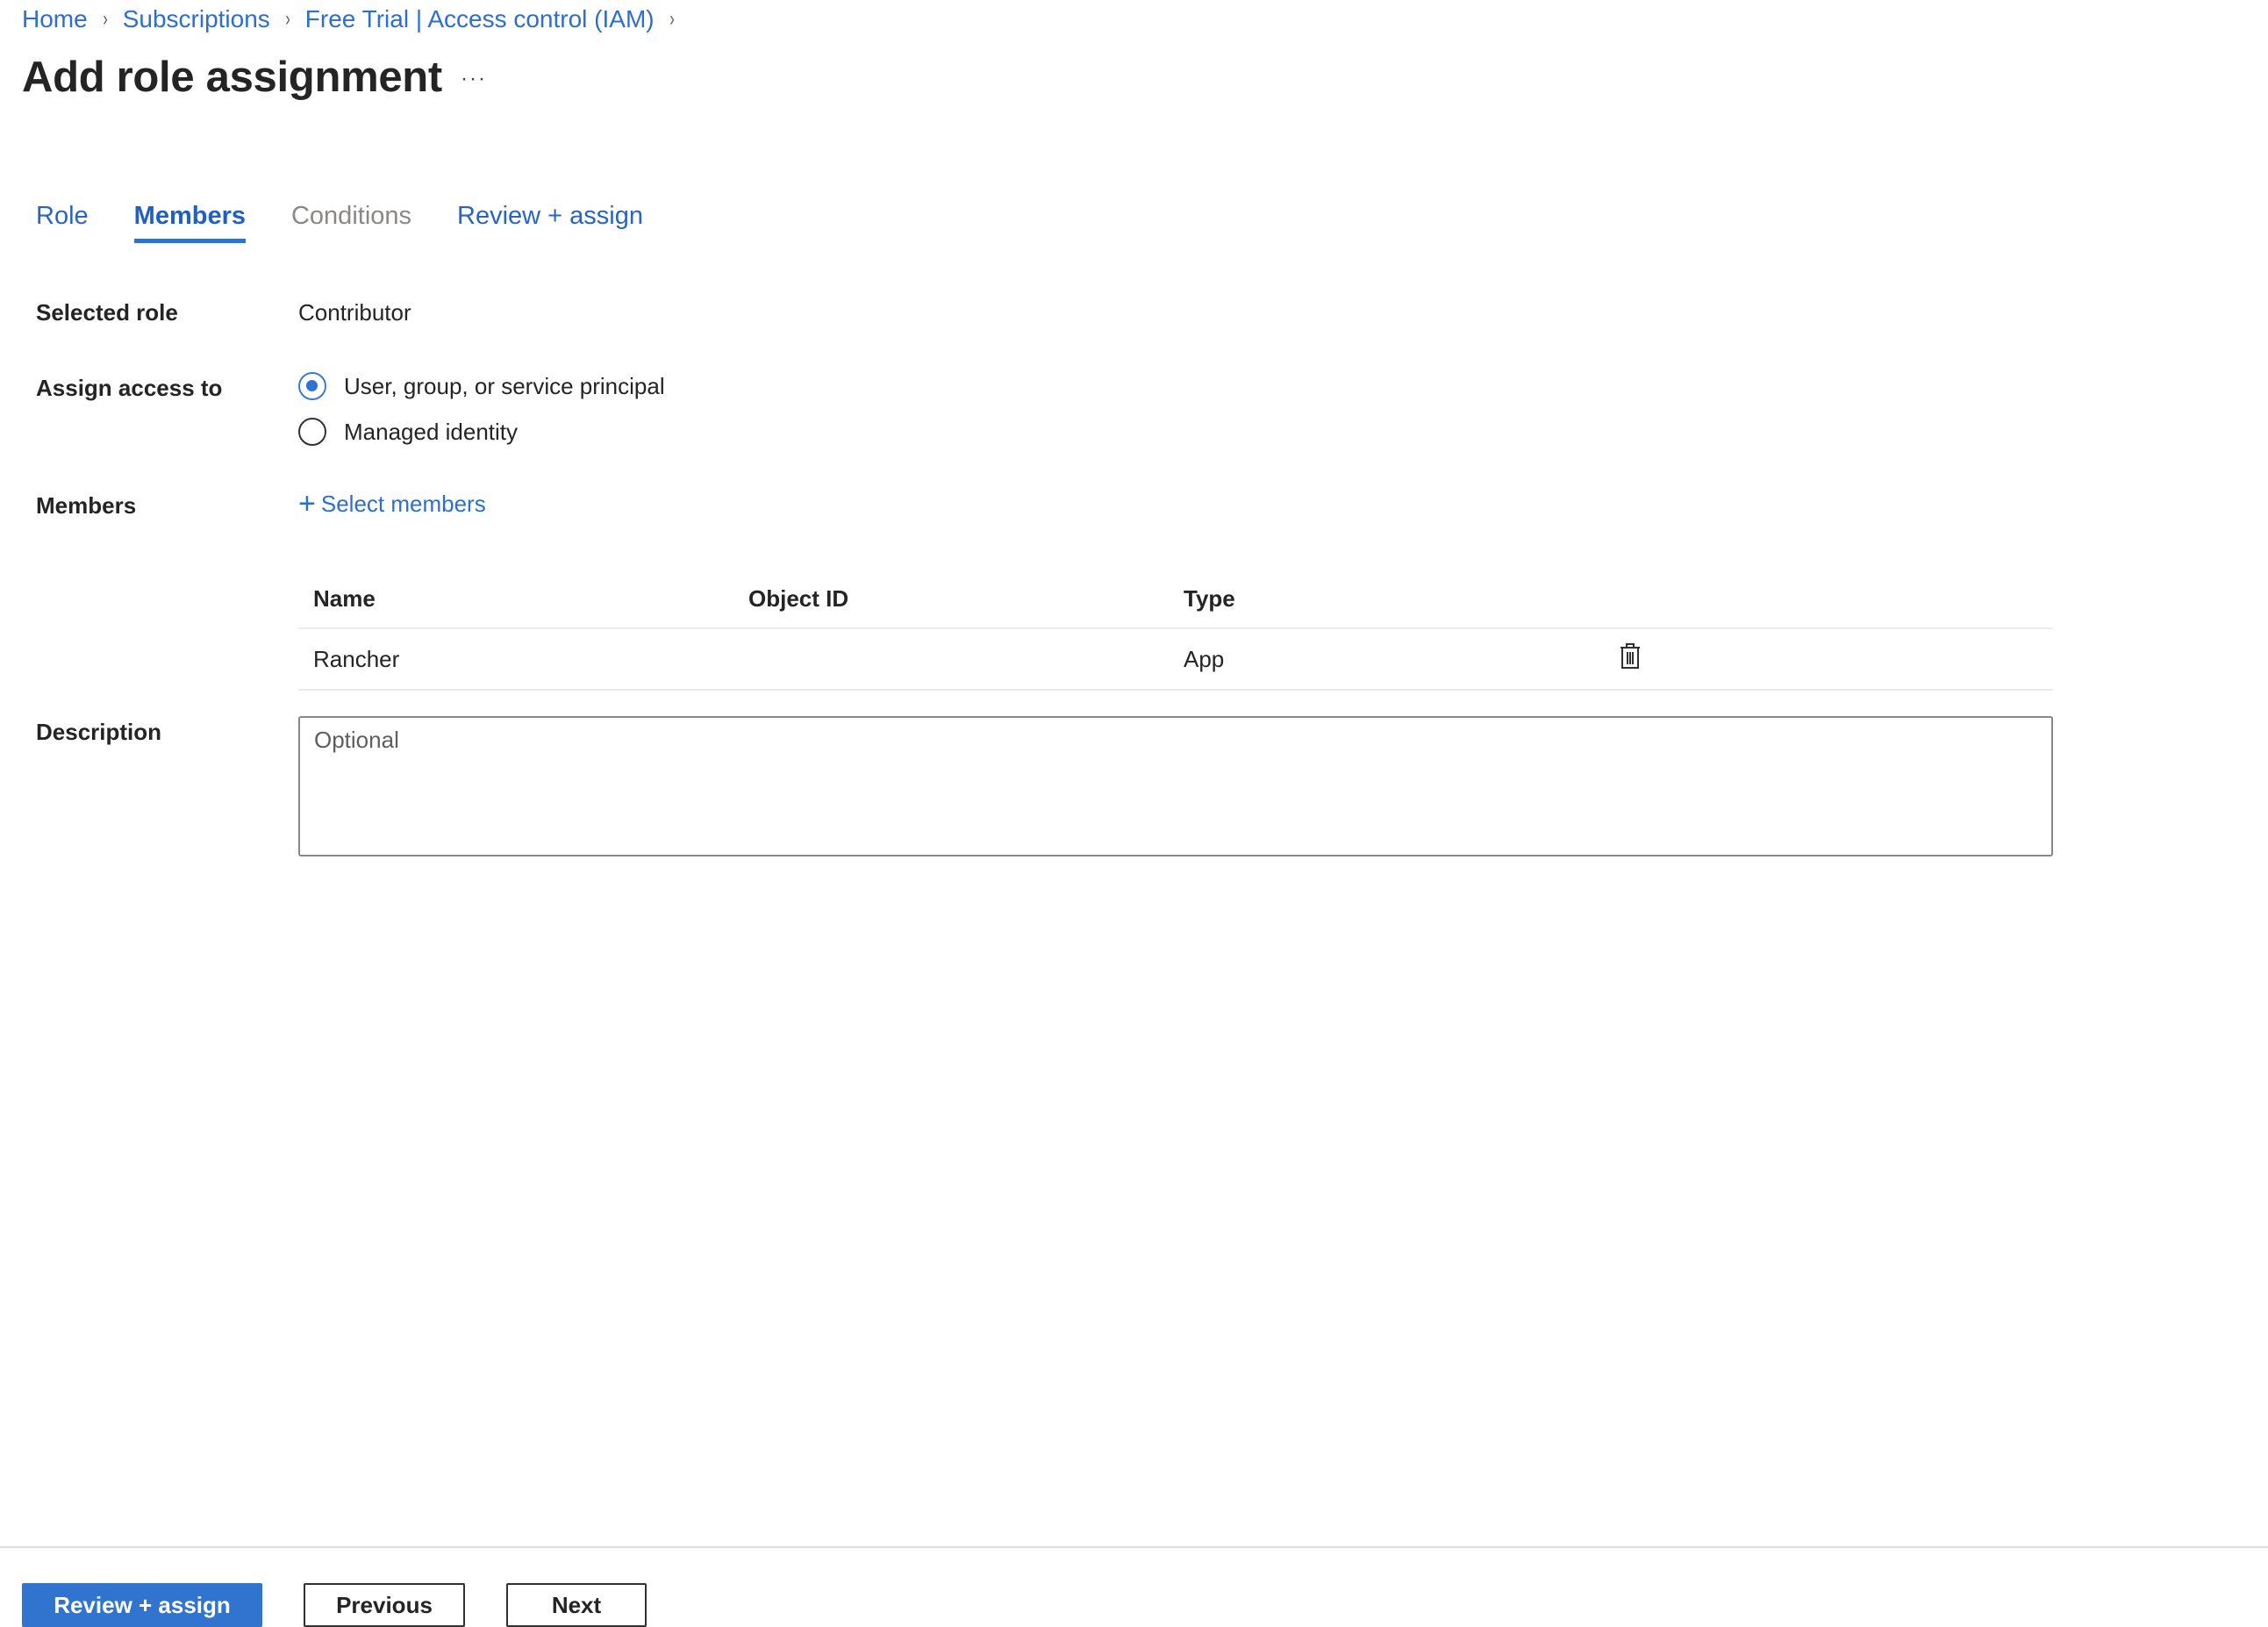 This screenshot has width=2268, height=1627. What do you see at coordinates (480, 19) in the screenshot?
I see `breadcrumb-access-control: Free Trial | Access control (IAM)` at bounding box center [480, 19].